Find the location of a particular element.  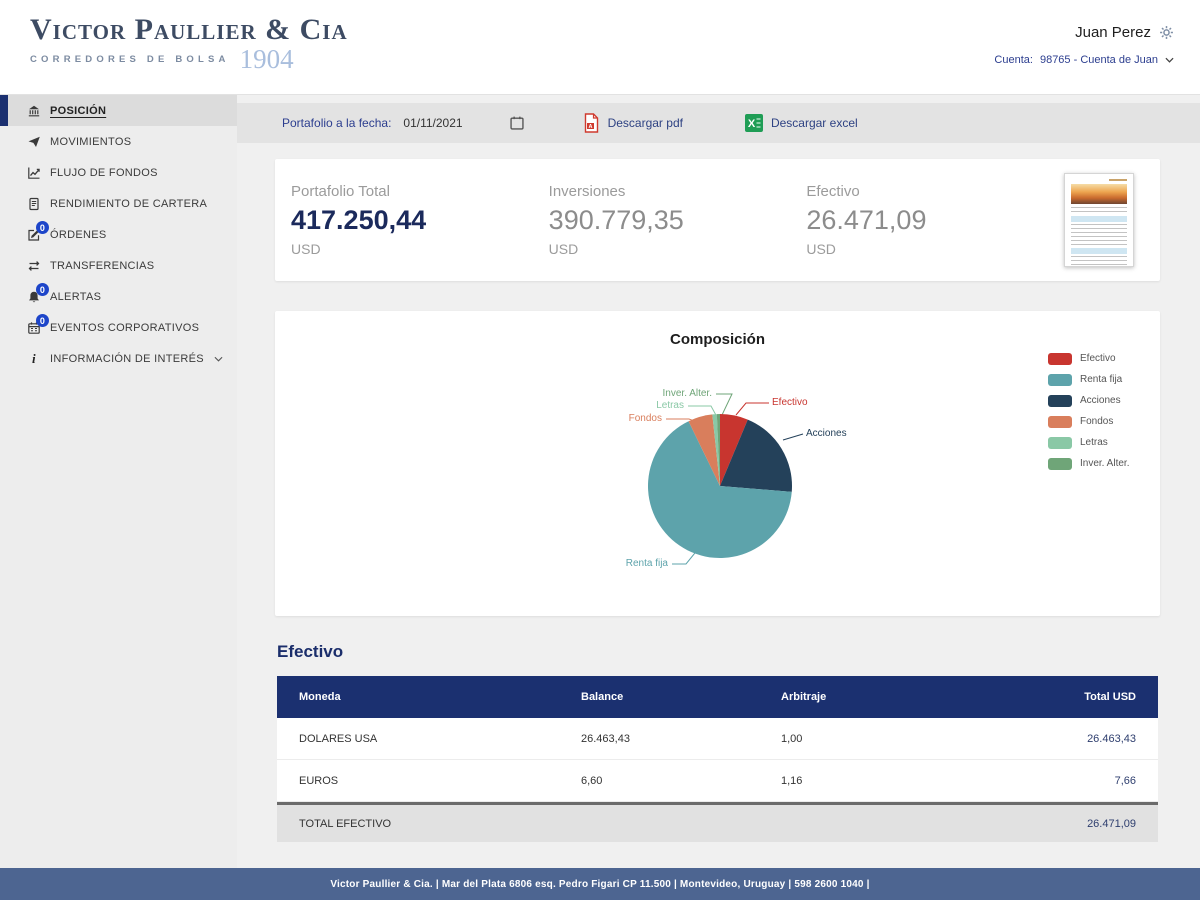

report-document-thumbnail is located at coordinates (1099, 220).